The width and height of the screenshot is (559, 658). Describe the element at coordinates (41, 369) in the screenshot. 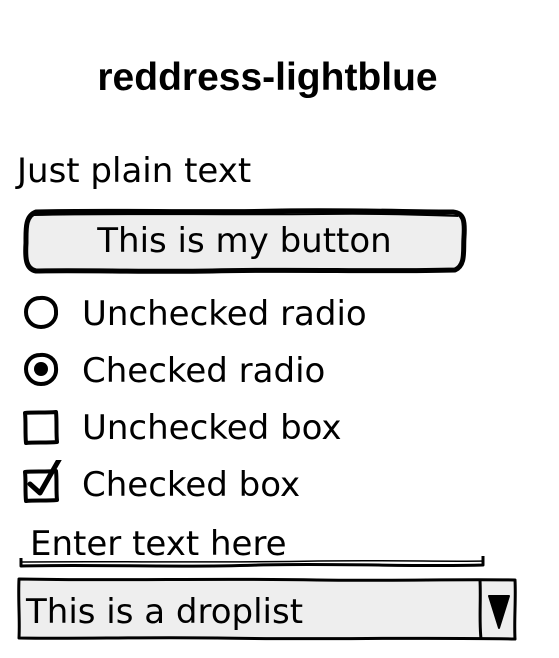

I see `radio-selected-icon` at that location.